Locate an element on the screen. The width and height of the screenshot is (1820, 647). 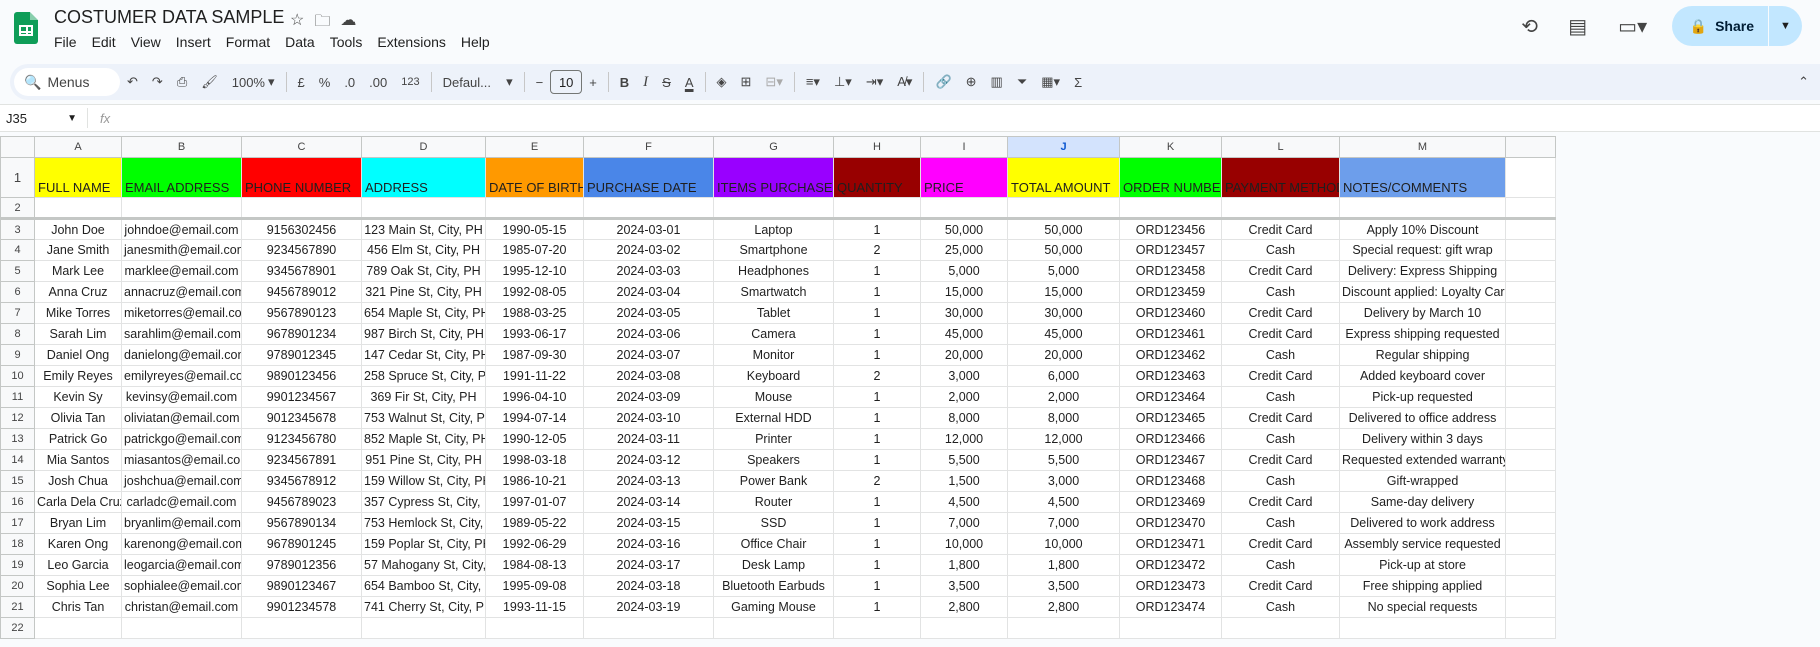
sheets-logo-icon is located at coordinates (26, 28).